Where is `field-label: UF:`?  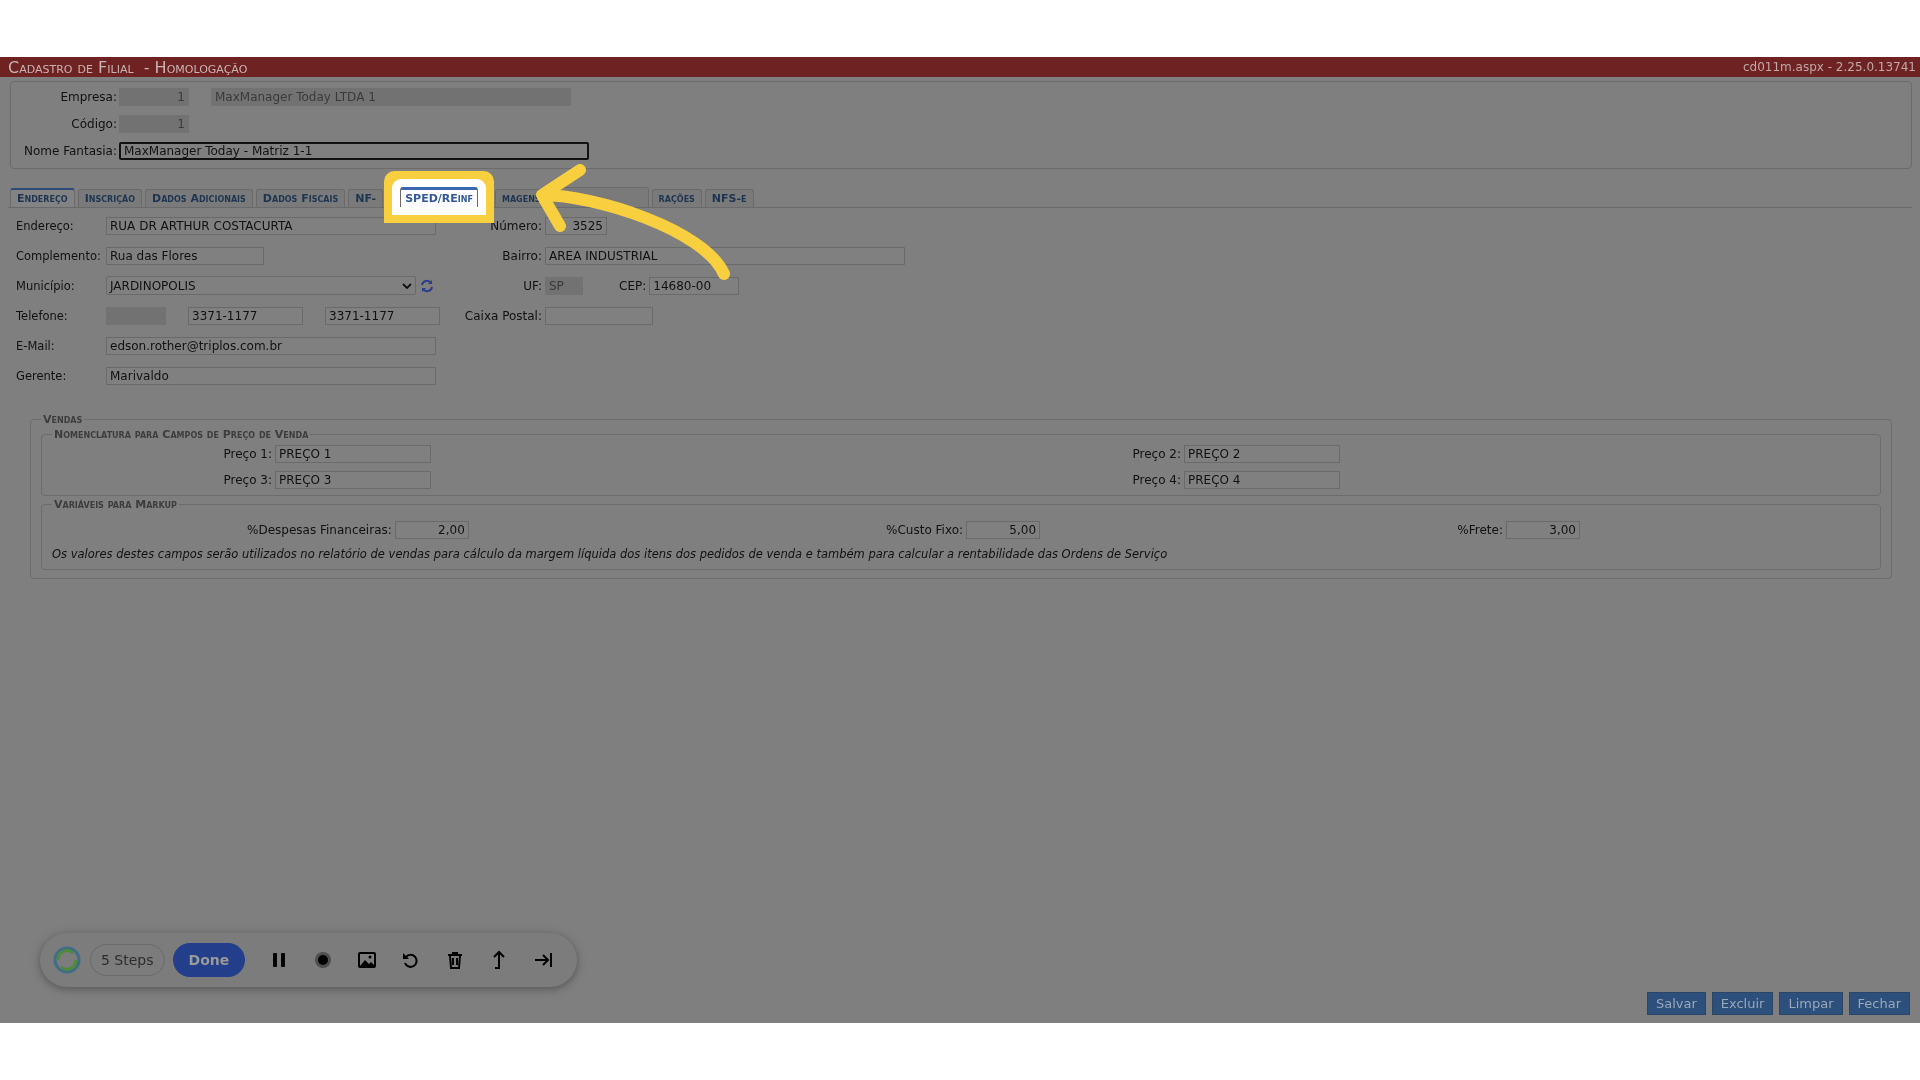 field-label: UF: is located at coordinates (532, 285).